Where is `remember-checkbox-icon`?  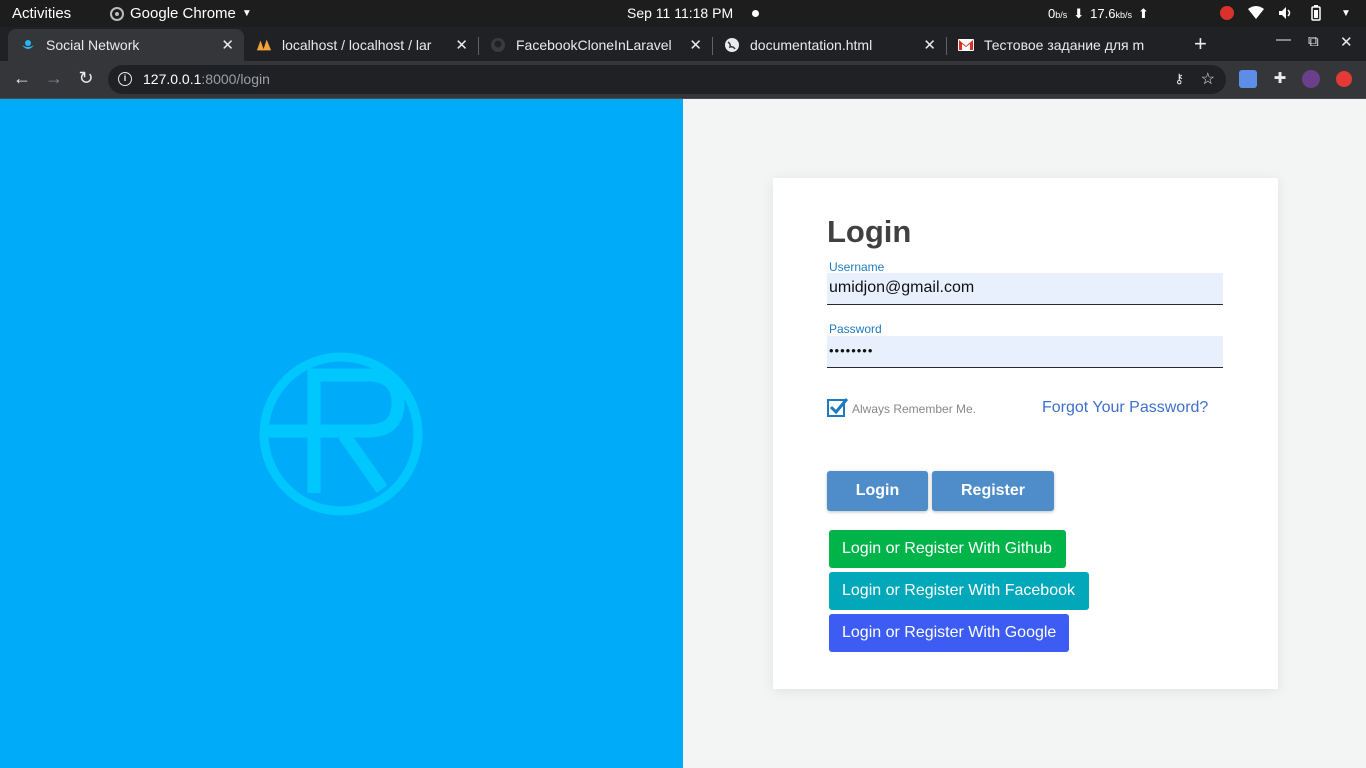 remember-checkbox-icon is located at coordinates (838, 407).